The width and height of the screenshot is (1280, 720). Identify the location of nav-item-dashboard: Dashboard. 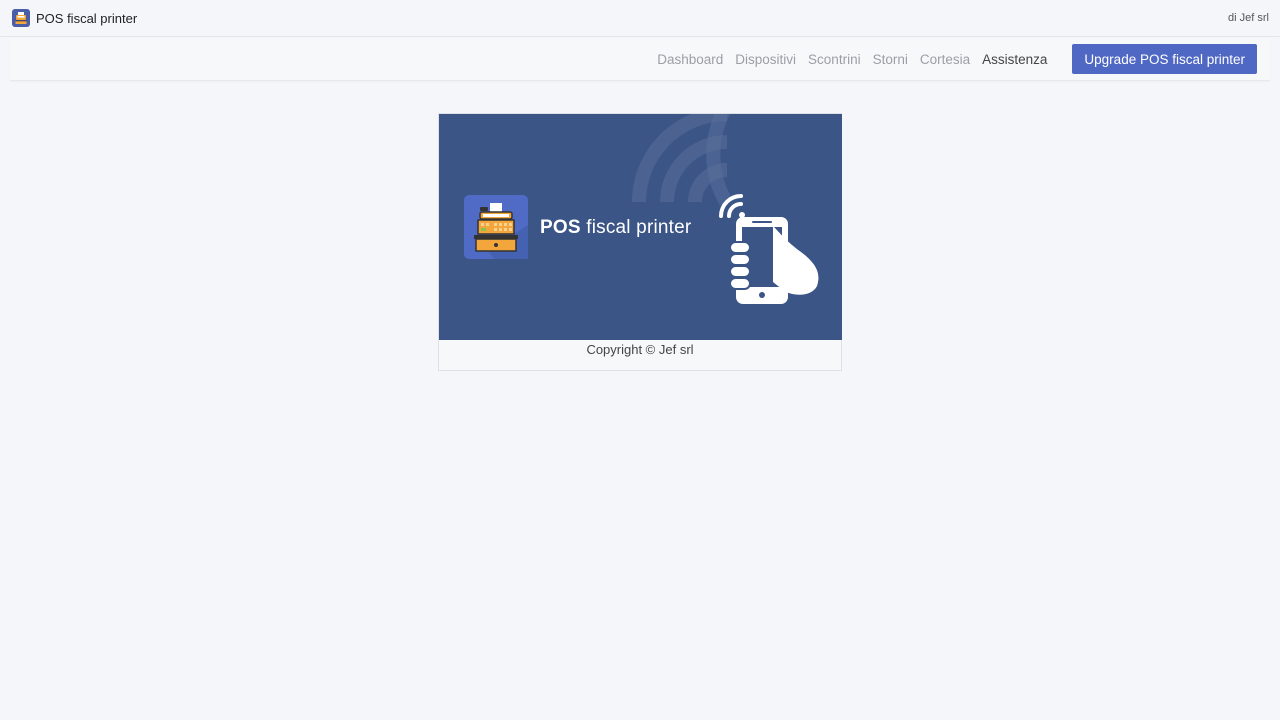
(690, 59).